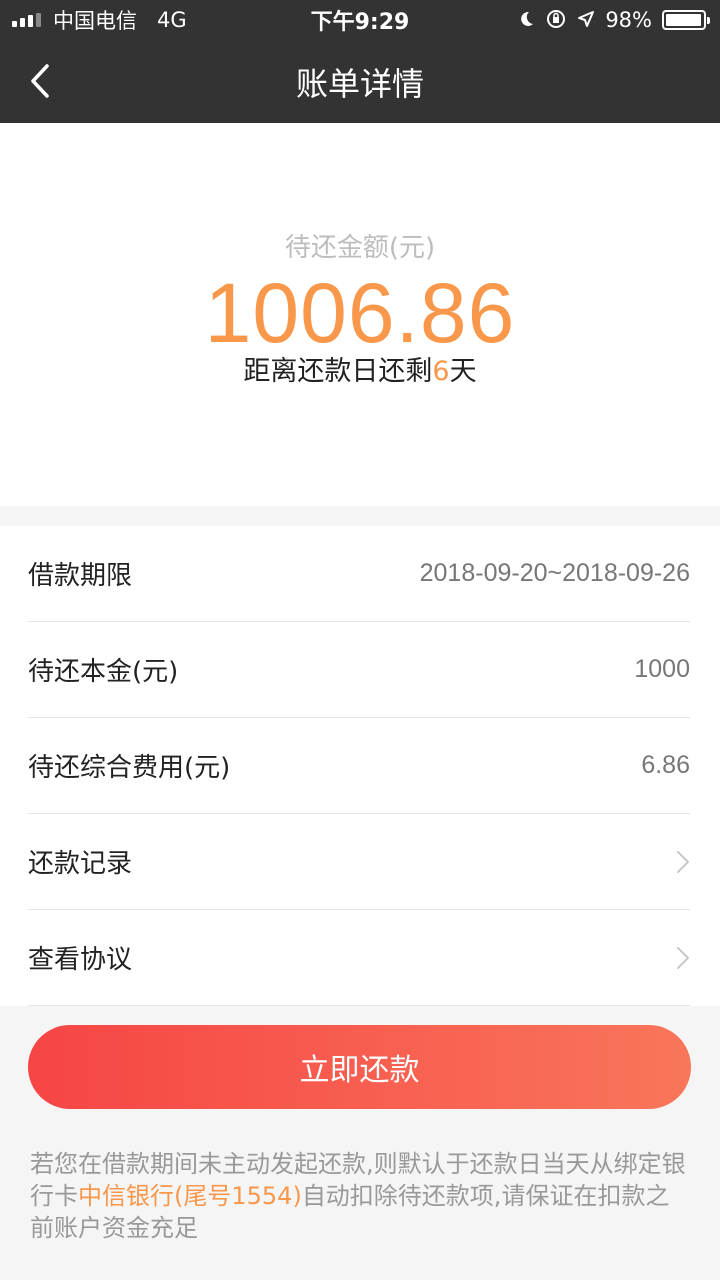 This screenshot has width=720, height=1280. What do you see at coordinates (359, 958) in the screenshot?
I see `view-agreement-row: 查看协议` at bounding box center [359, 958].